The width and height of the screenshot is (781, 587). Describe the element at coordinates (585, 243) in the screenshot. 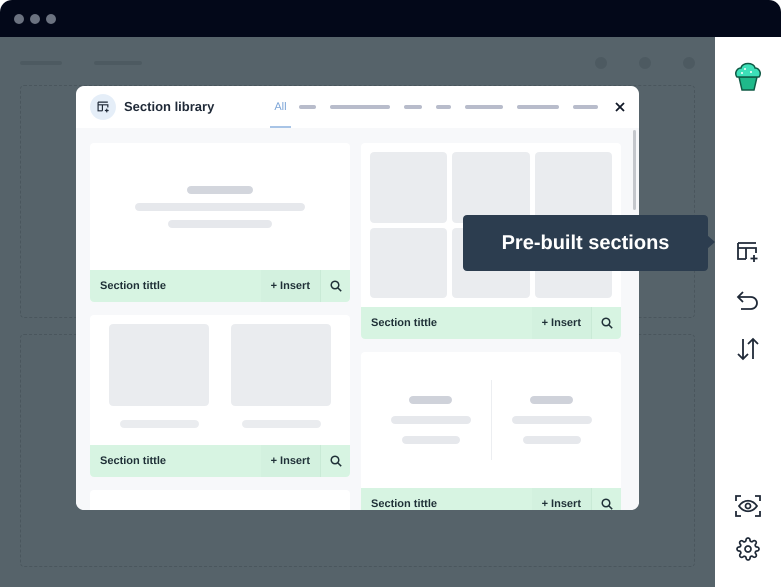

I see `tooltip: Pre-built sections` at that location.